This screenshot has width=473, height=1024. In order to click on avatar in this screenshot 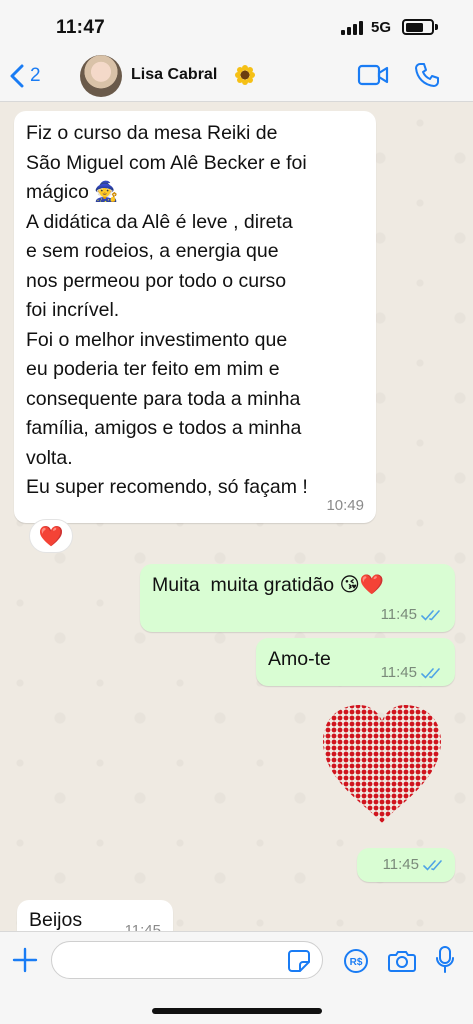, I will do `click(101, 76)`.